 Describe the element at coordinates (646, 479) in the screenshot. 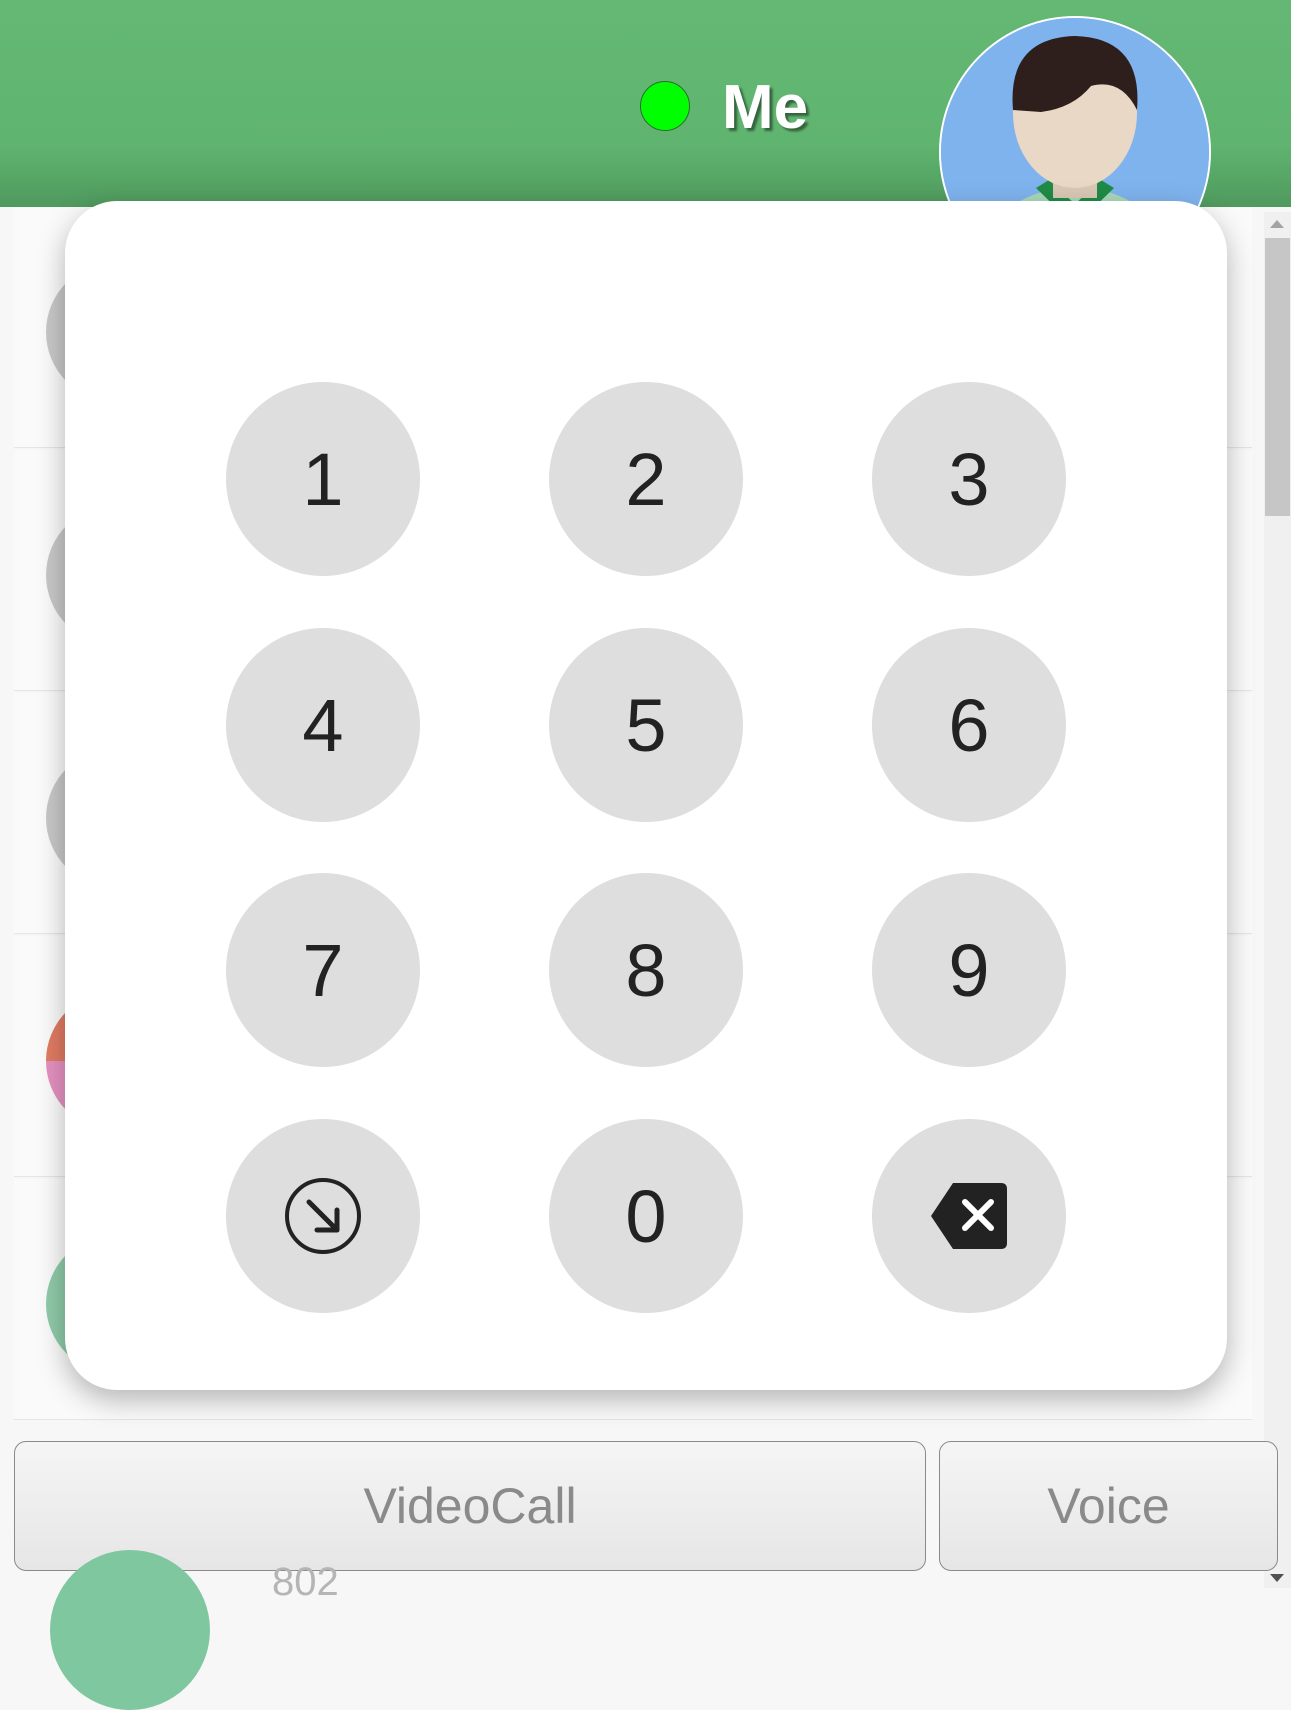

I see `dial-key-2: 2` at that location.